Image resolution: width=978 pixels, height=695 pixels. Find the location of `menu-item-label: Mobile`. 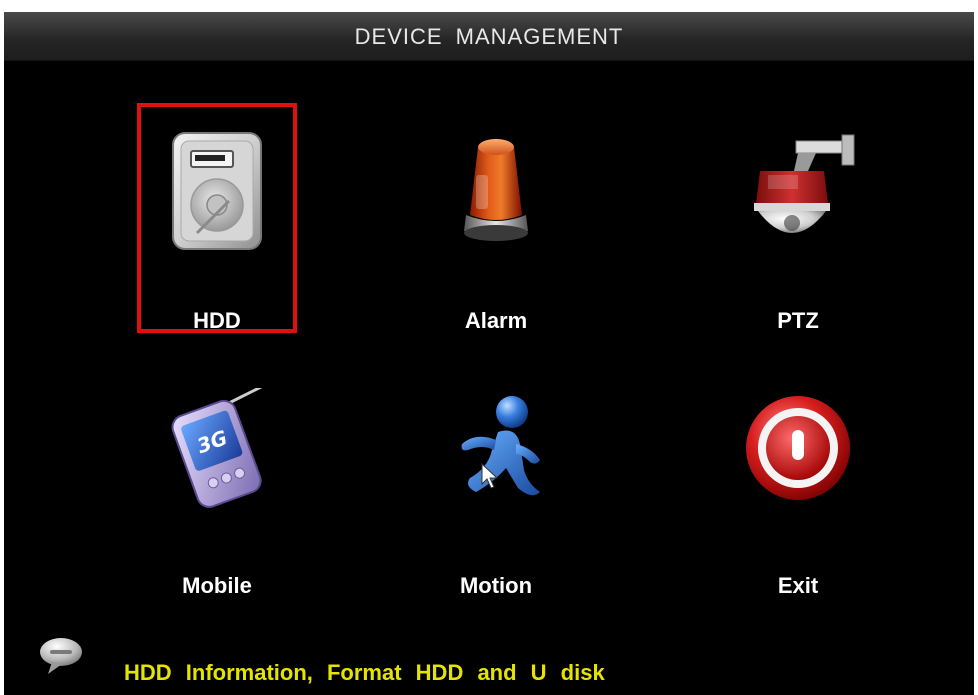

menu-item-label: Mobile is located at coordinates (217, 585).